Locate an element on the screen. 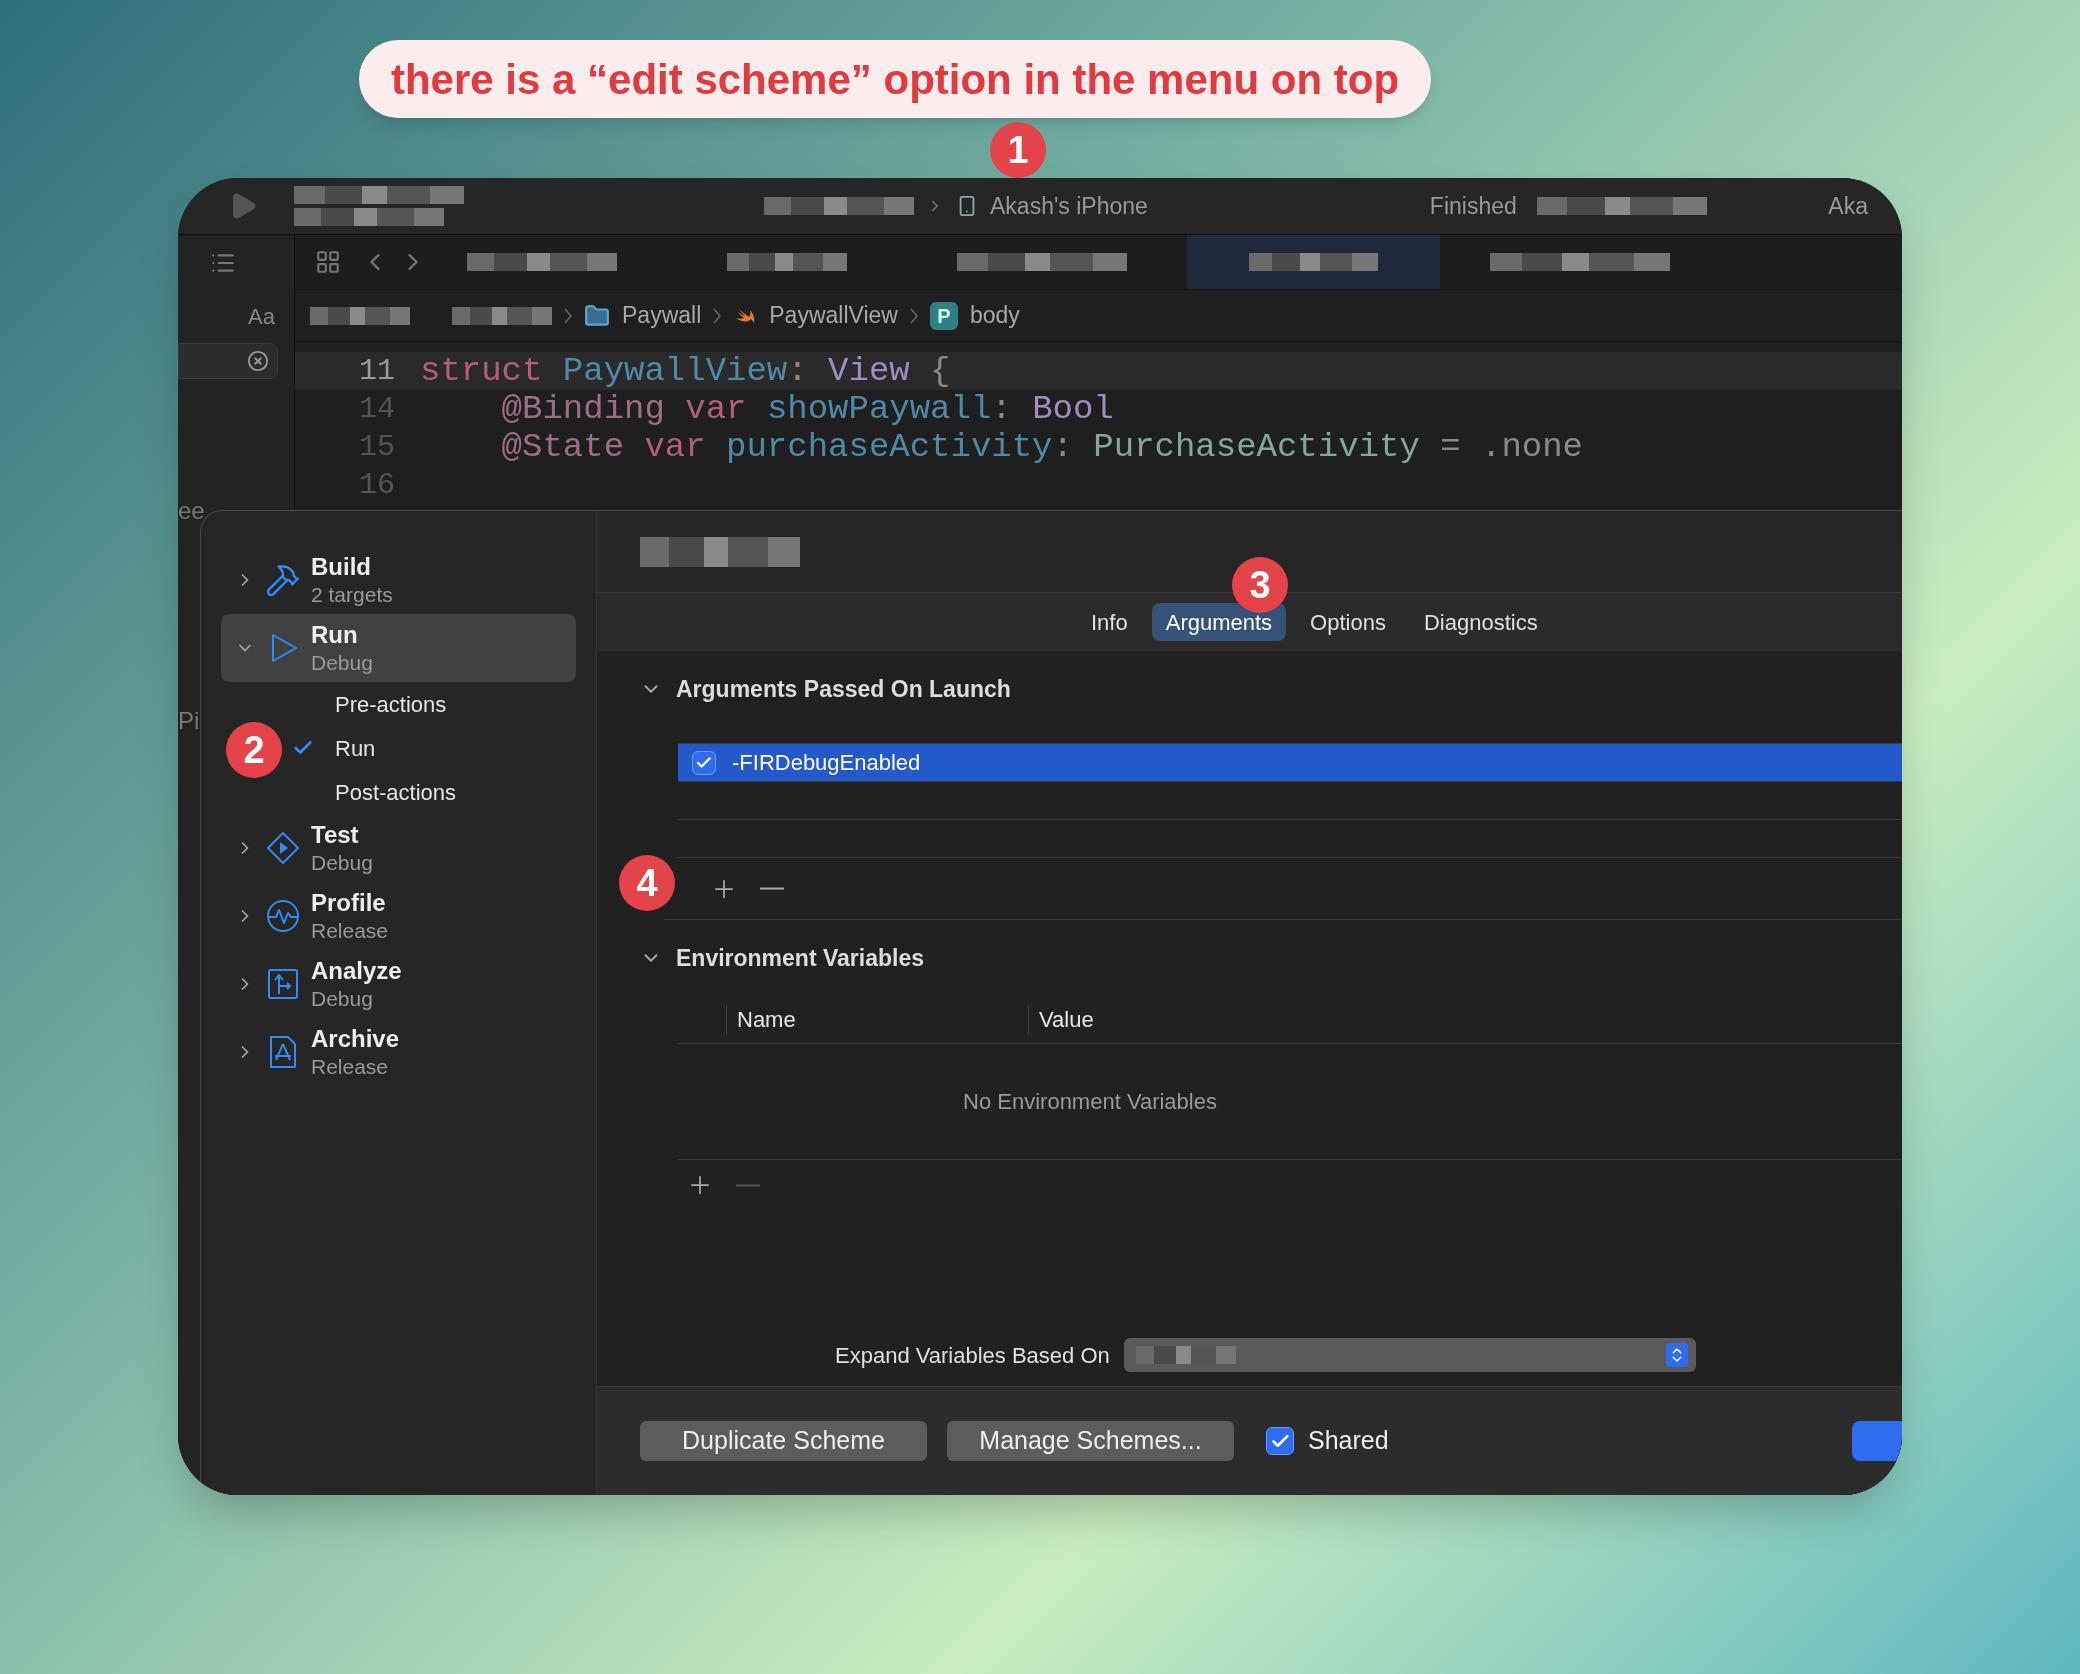  action-title: Analyze is located at coordinates (356, 970).